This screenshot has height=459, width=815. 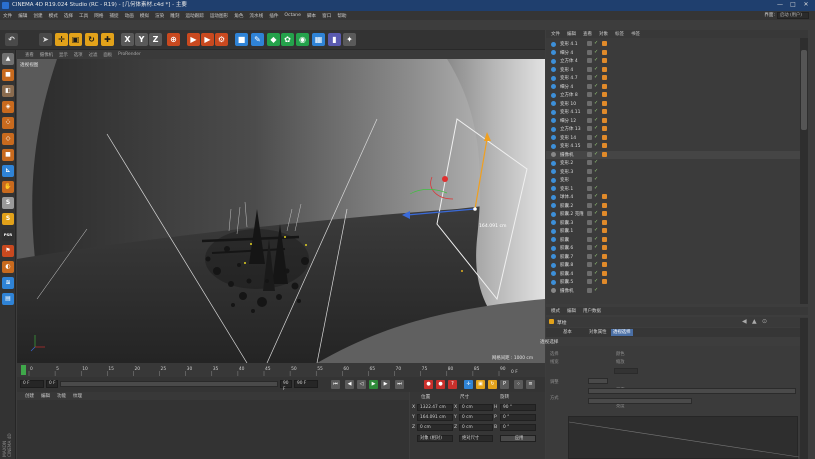 What do you see at coordinates (8, 203) in the screenshot?
I see `snap-icon: S` at bounding box center [8, 203].